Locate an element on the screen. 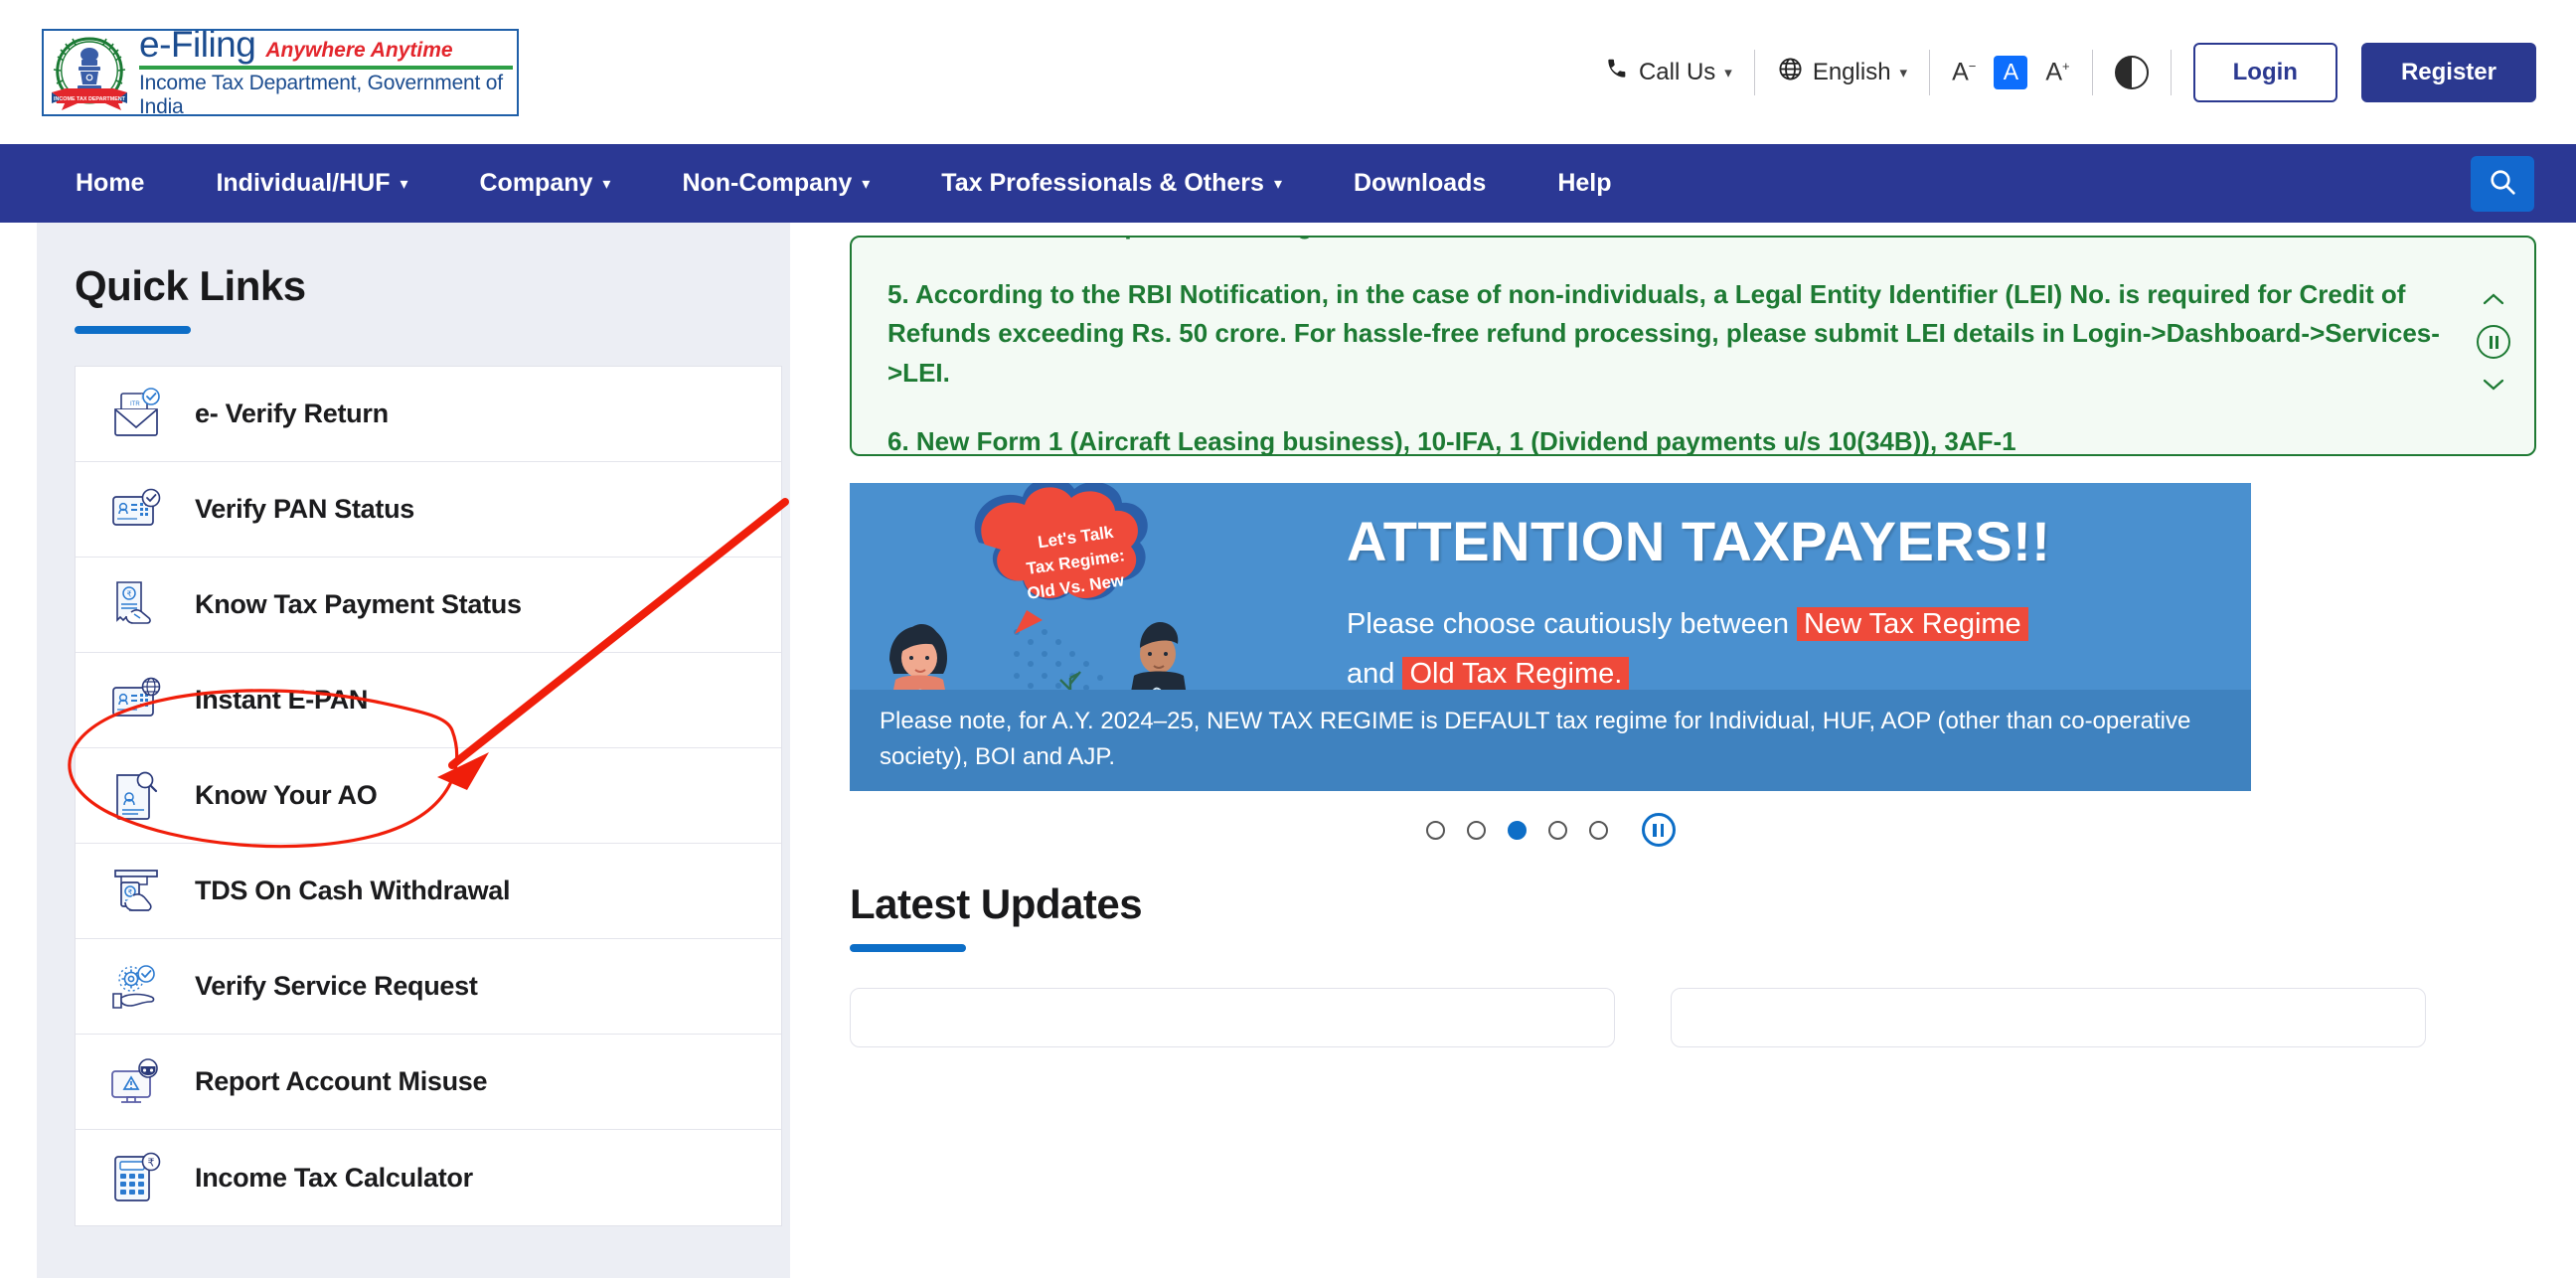  language-selector: English ▾ is located at coordinates (1842, 72).